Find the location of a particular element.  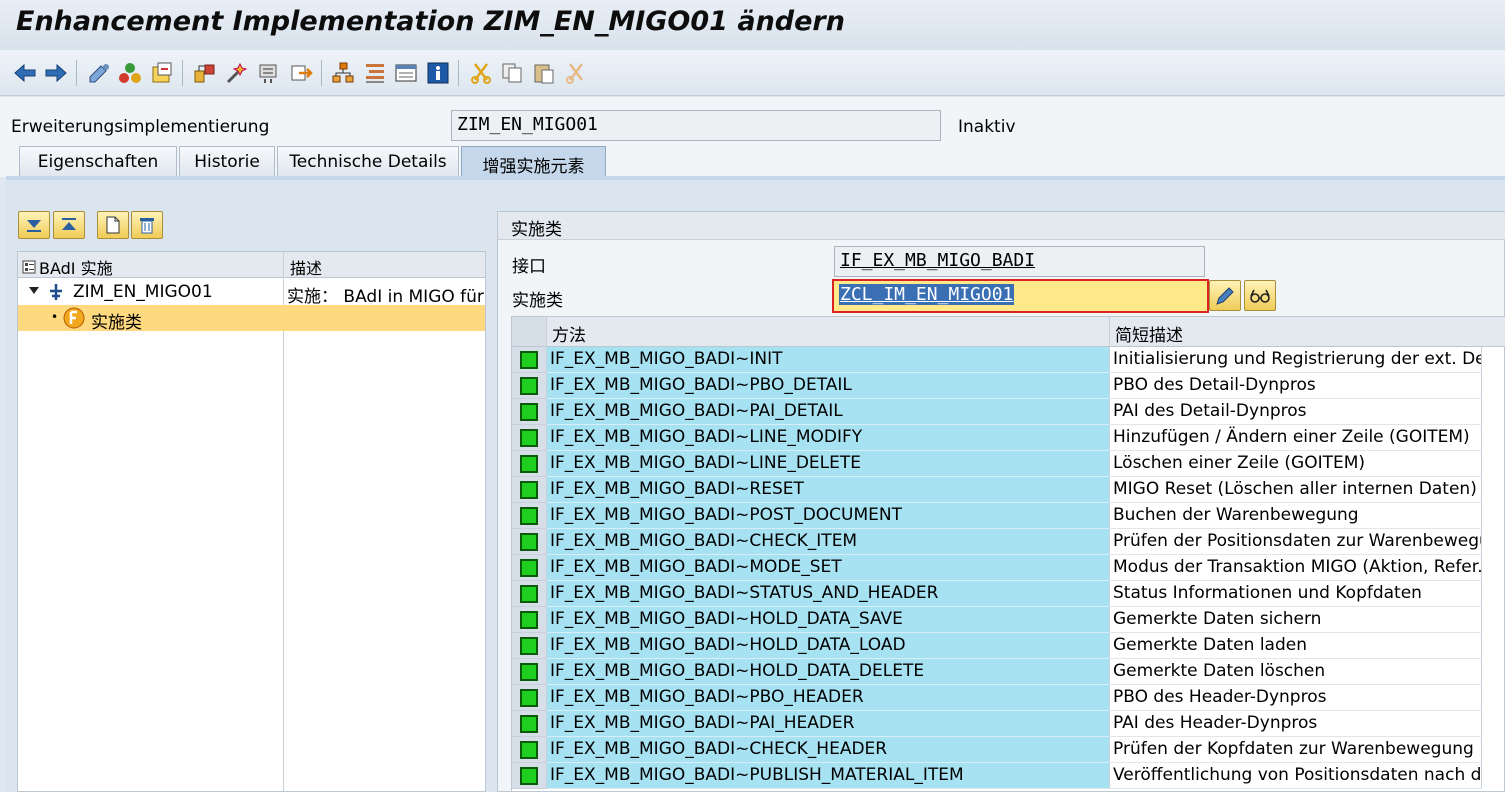

method-cell: IF_EX_MB_MIGO_BADI~PAI_DETAIL is located at coordinates (828, 412).